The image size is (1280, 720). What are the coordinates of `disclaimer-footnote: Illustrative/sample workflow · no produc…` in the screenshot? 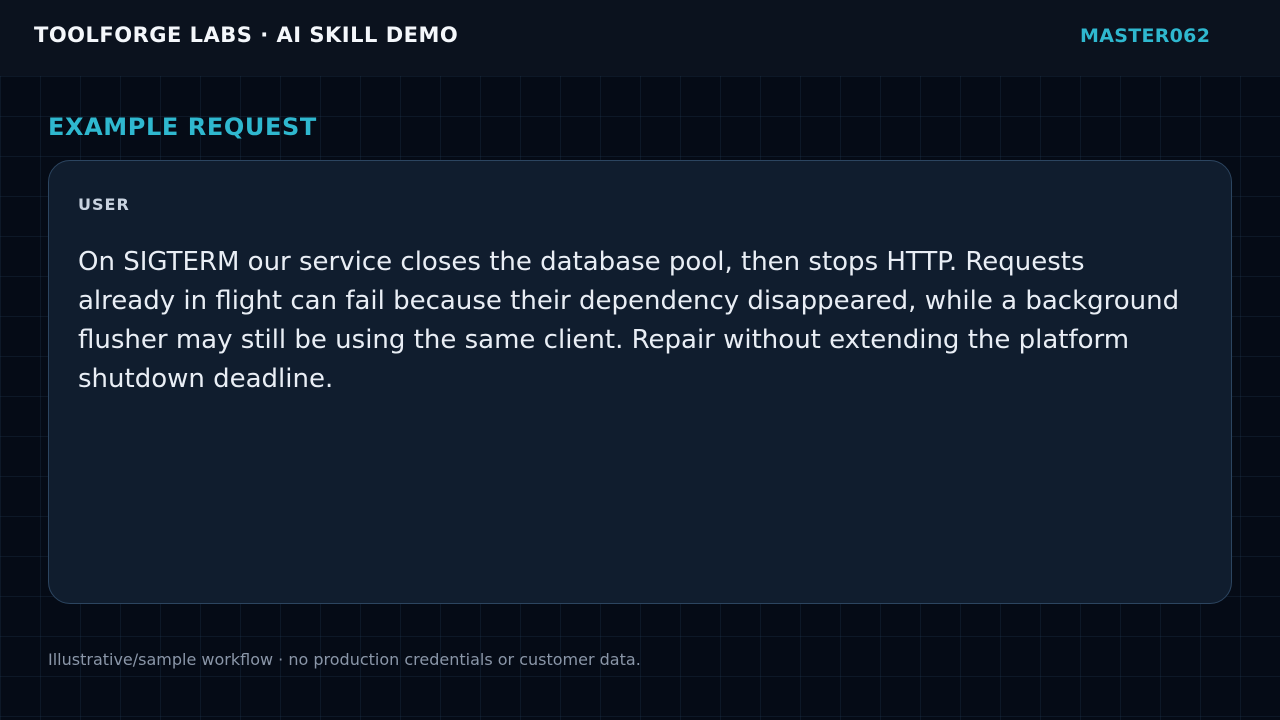 It's located at (344, 659).